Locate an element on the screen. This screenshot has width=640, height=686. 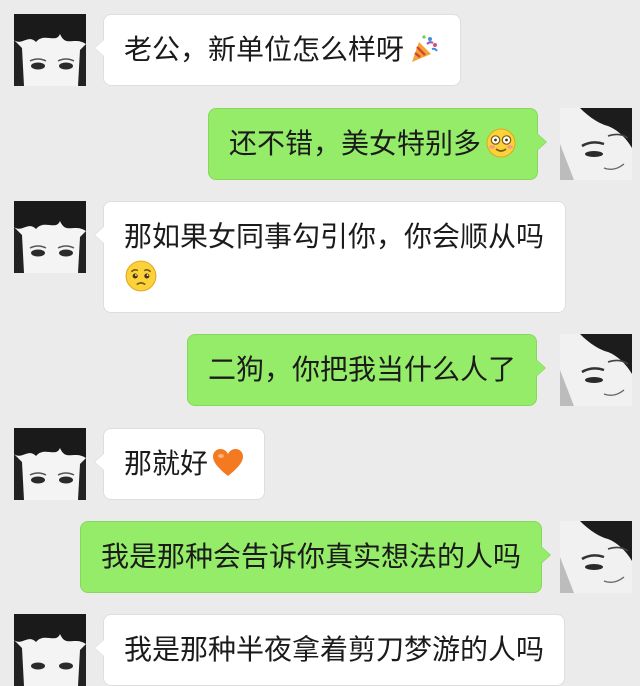
message-bubble-sent: 我是那种会告诉你真实想法的人吗 is located at coordinates (316, 557).